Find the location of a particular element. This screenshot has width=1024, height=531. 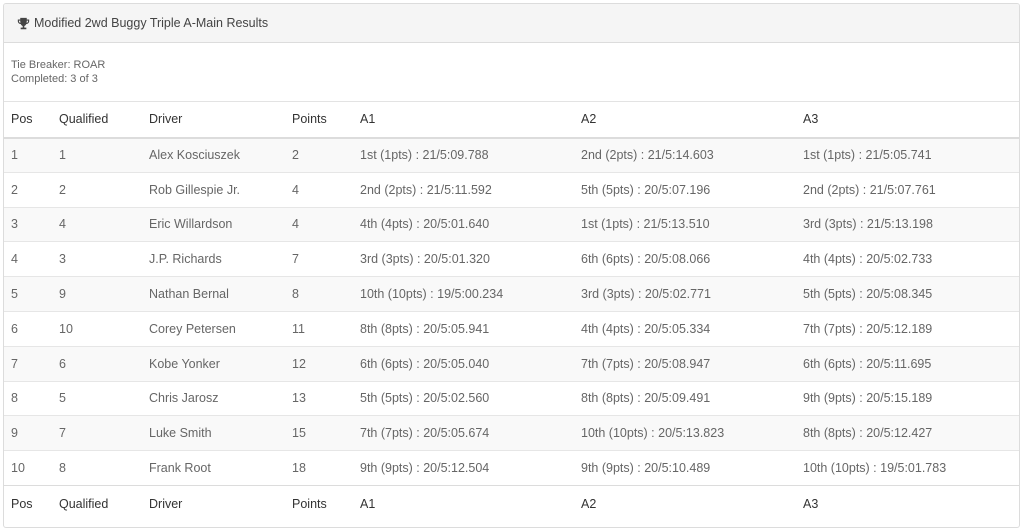

cell-a2: 5th (5pts) : 20/5:07.196 is located at coordinates (685, 189).